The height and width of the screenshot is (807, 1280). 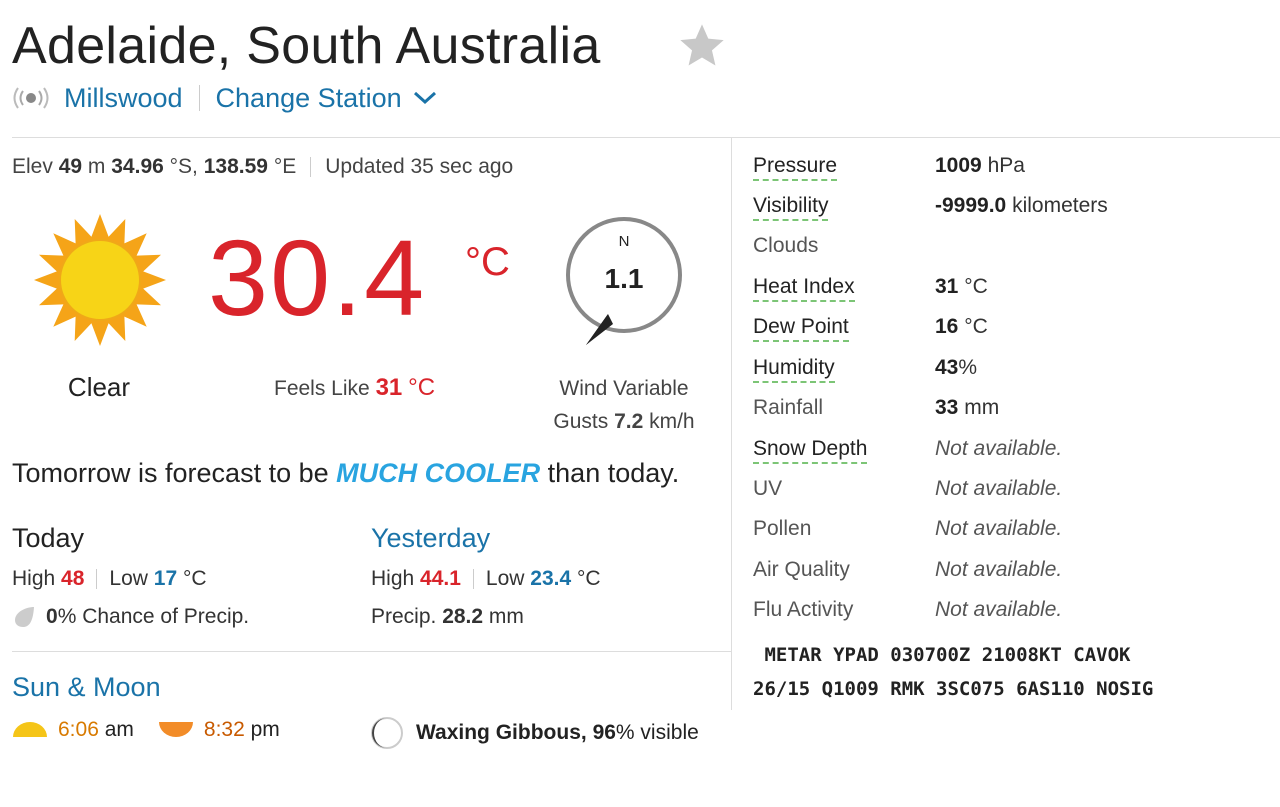 What do you see at coordinates (794, 369) in the screenshot?
I see `humidity-label: Humidity` at bounding box center [794, 369].